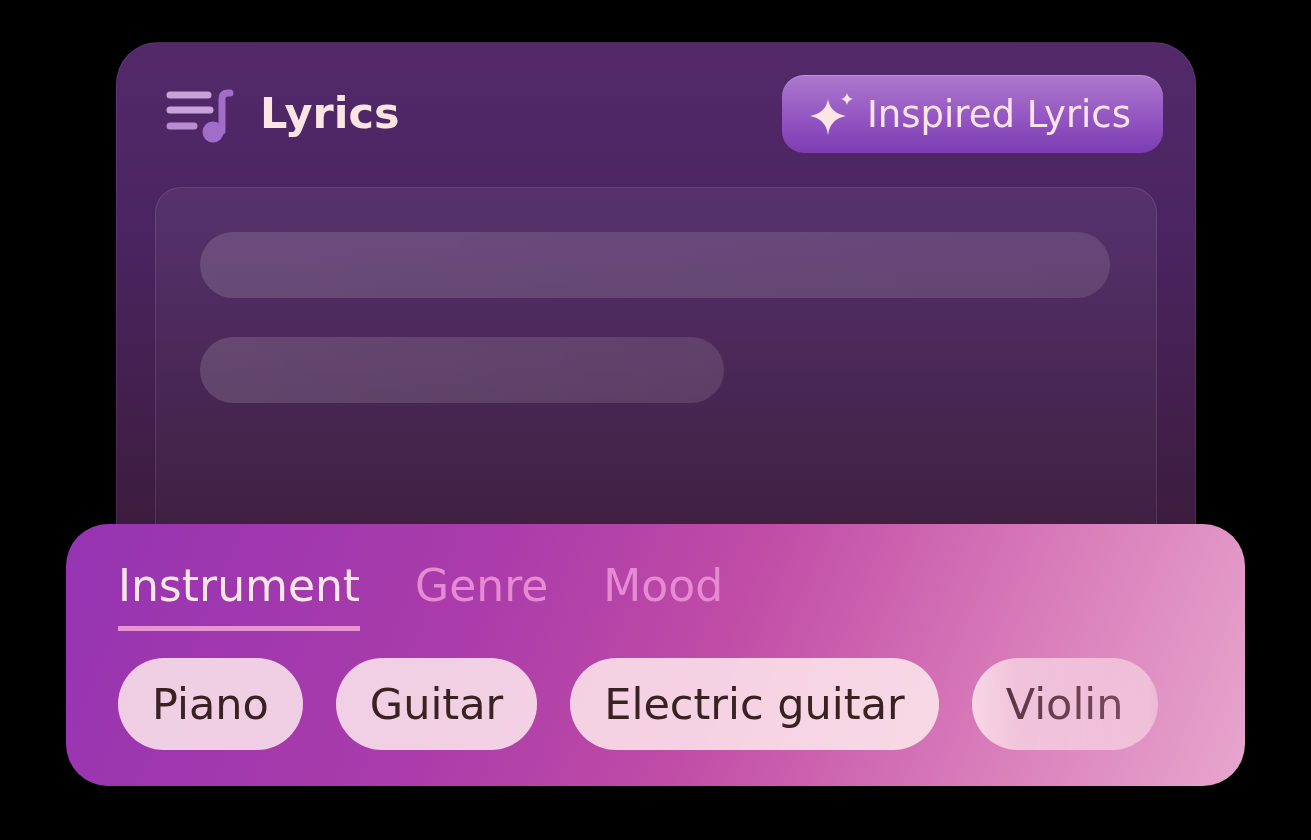 This screenshot has width=1311, height=840. What do you see at coordinates (1064, 704) in the screenshot?
I see `instrument-chip: Violin` at bounding box center [1064, 704].